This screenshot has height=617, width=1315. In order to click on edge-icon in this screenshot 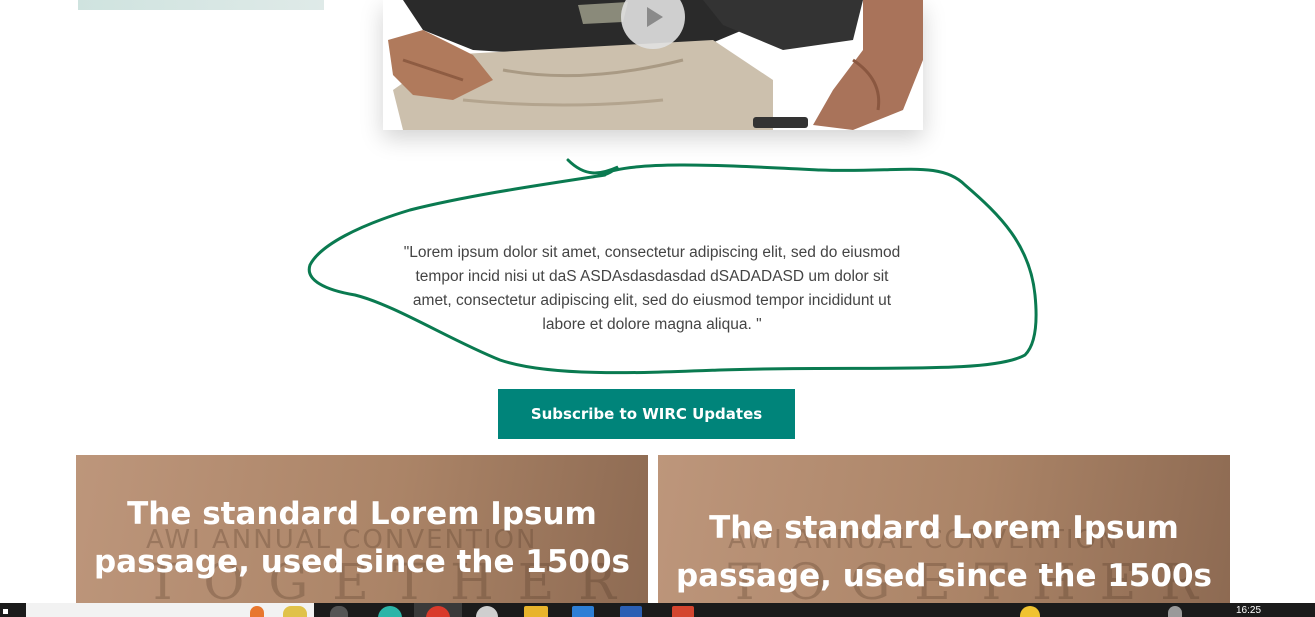, I will do `click(390, 611)`.